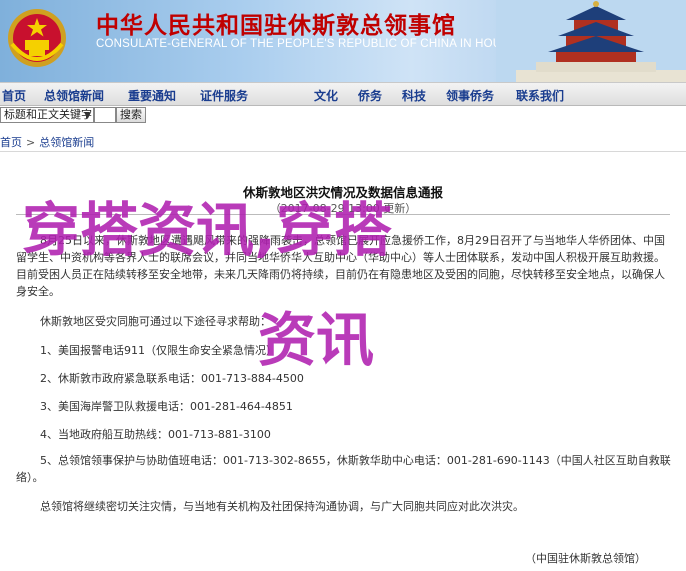  I want to click on nav-item-notices: 重要通知, so click(152, 95).